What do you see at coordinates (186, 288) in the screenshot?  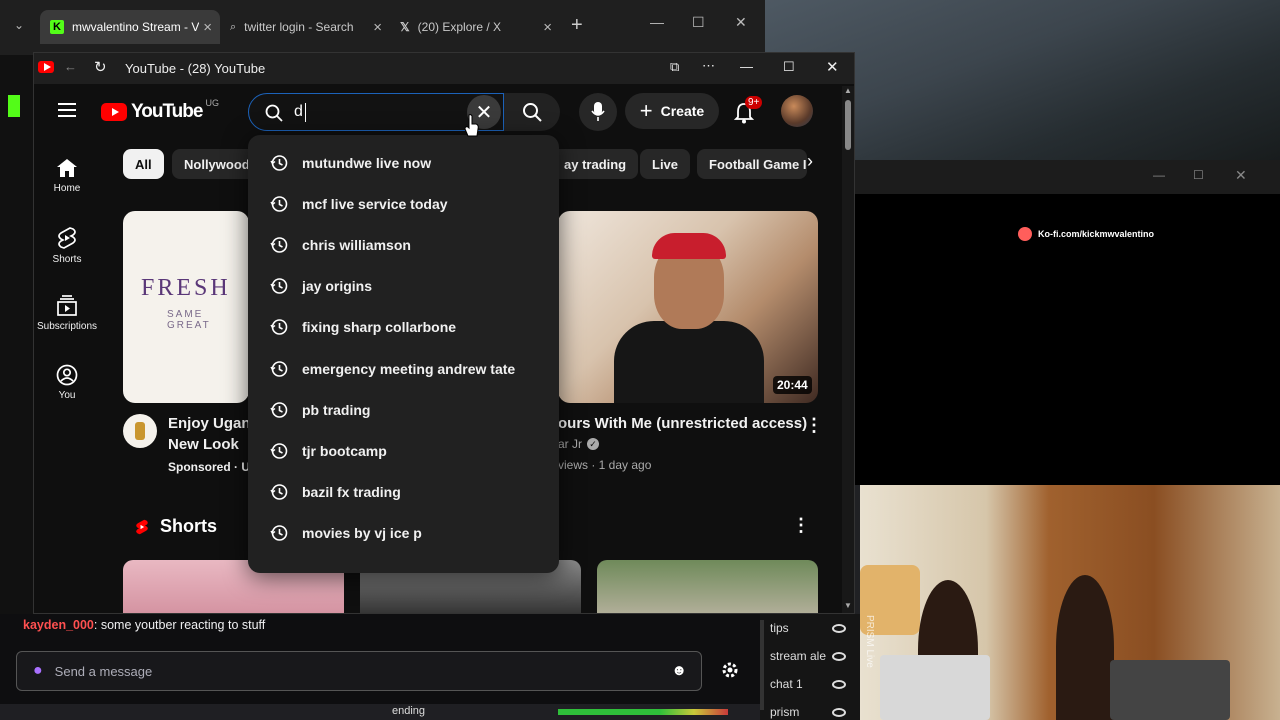 I see `thumb-text: FRESH` at bounding box center [186, 288].